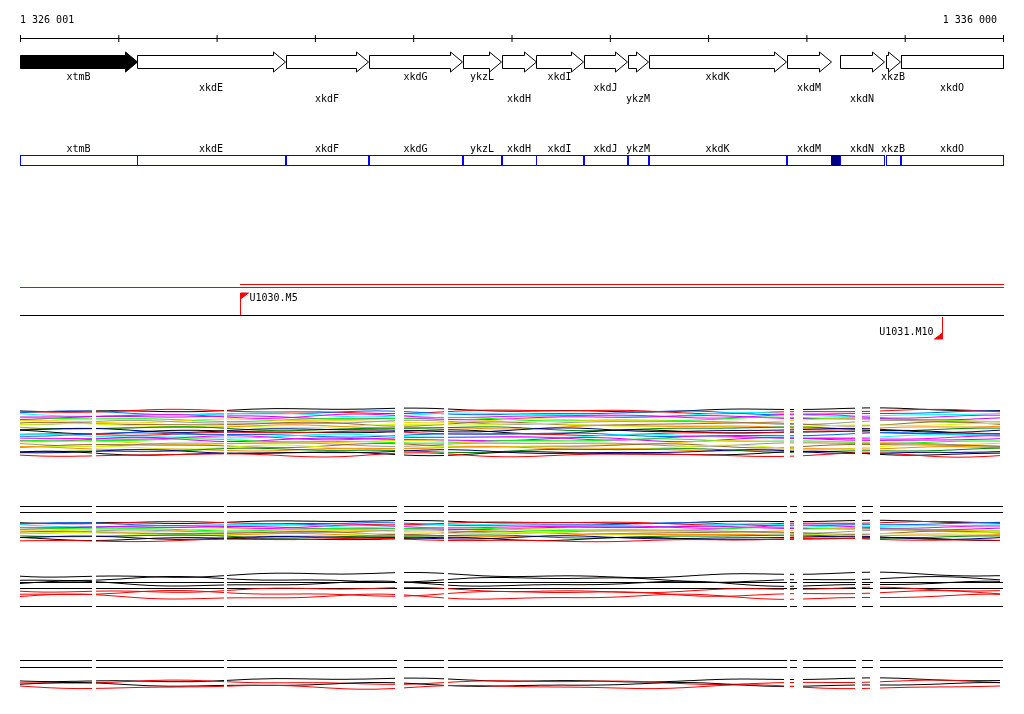 This screenshot has width=1024, height=714. I want to click on gene-label: xkdK, so click(717, 76).